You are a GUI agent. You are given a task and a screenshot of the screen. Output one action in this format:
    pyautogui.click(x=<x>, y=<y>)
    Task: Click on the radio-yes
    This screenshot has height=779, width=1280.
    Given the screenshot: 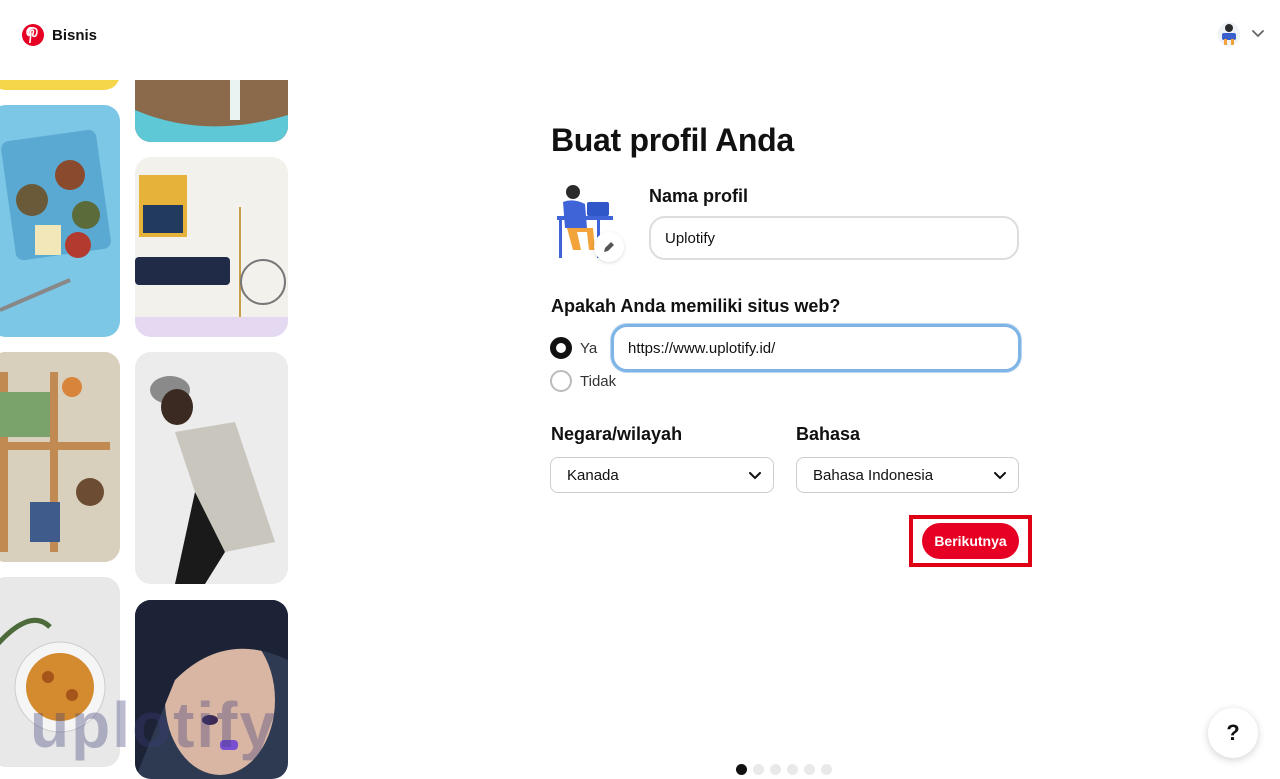 What is the action you would take?
    pyautogui.click(x=561, y=348)
    